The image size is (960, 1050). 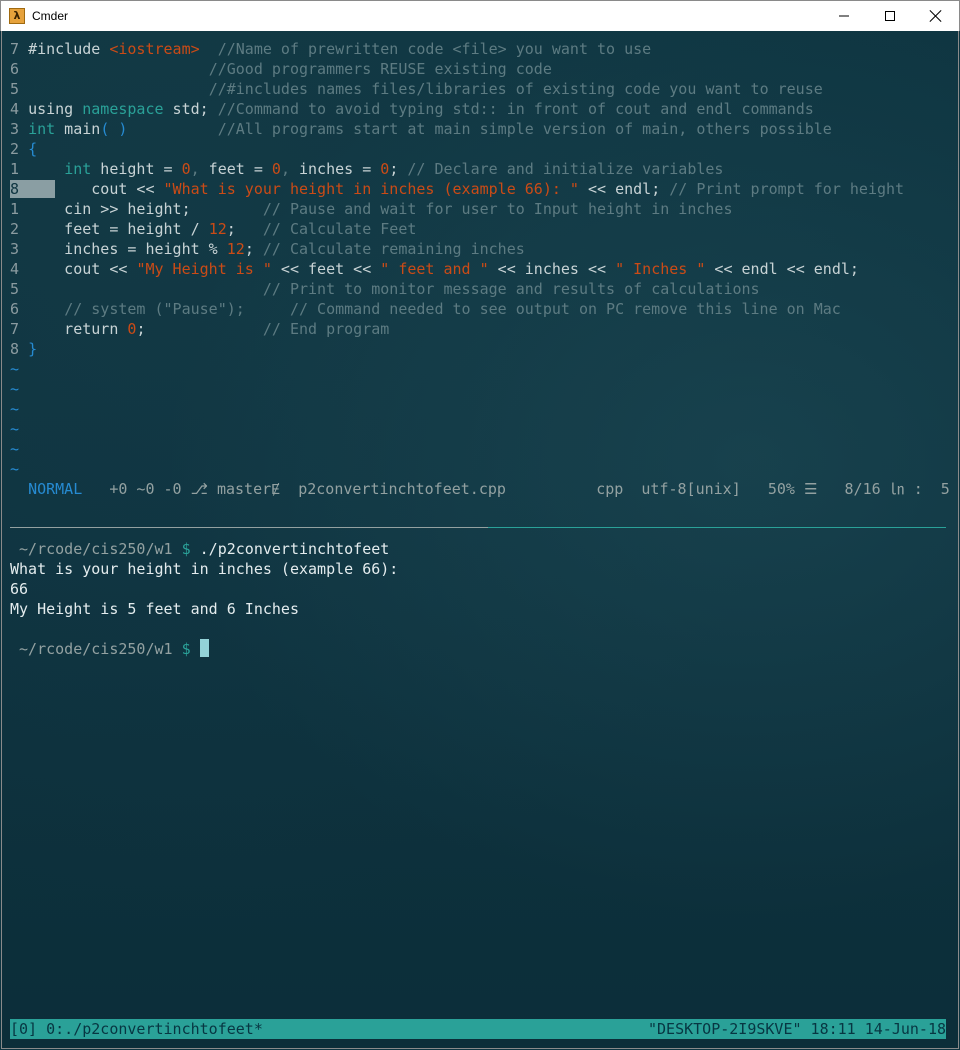 What do you see at coordinates (136, 169) in the screenshot?
I see `code-token: height =` at bounding box center [136, 169].